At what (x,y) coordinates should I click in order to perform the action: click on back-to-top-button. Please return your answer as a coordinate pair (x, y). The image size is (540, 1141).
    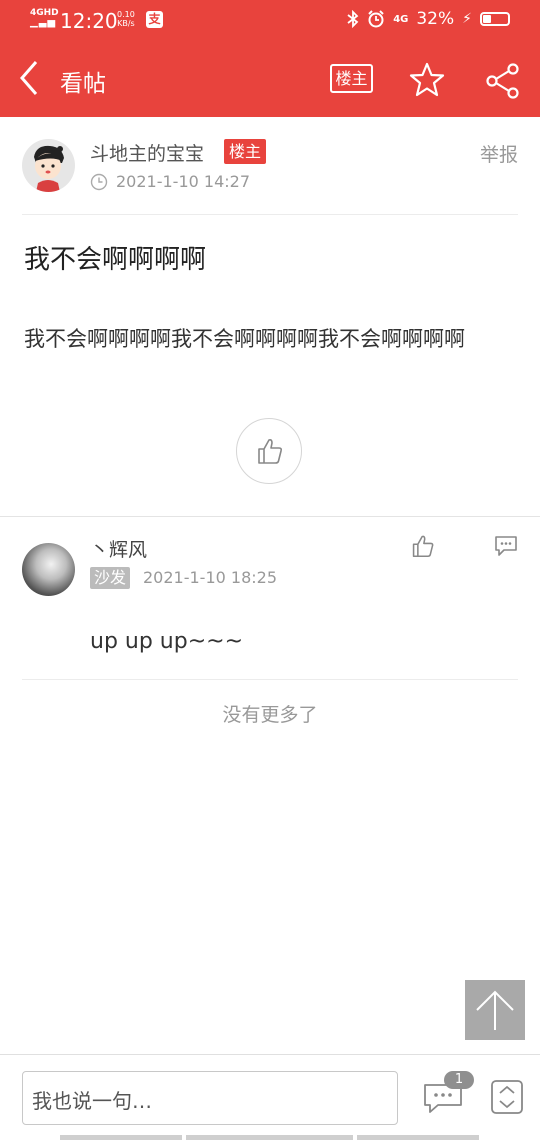
    Looking at the image, I should click on (495, 1010).